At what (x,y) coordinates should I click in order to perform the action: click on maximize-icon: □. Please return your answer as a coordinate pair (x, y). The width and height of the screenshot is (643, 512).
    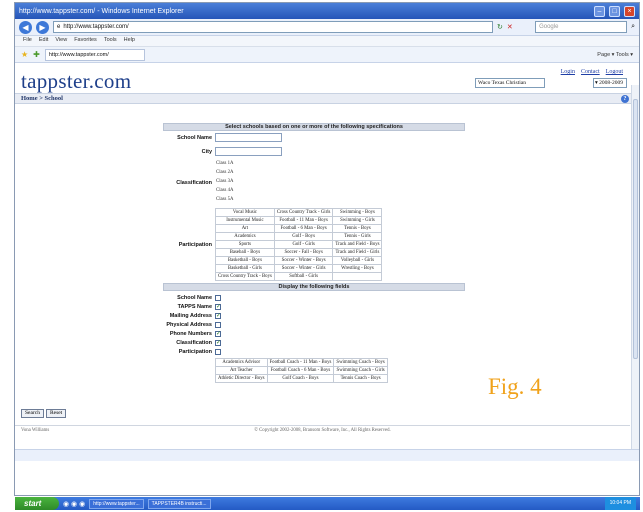
    Looking at the image, I should click on (614, 11).